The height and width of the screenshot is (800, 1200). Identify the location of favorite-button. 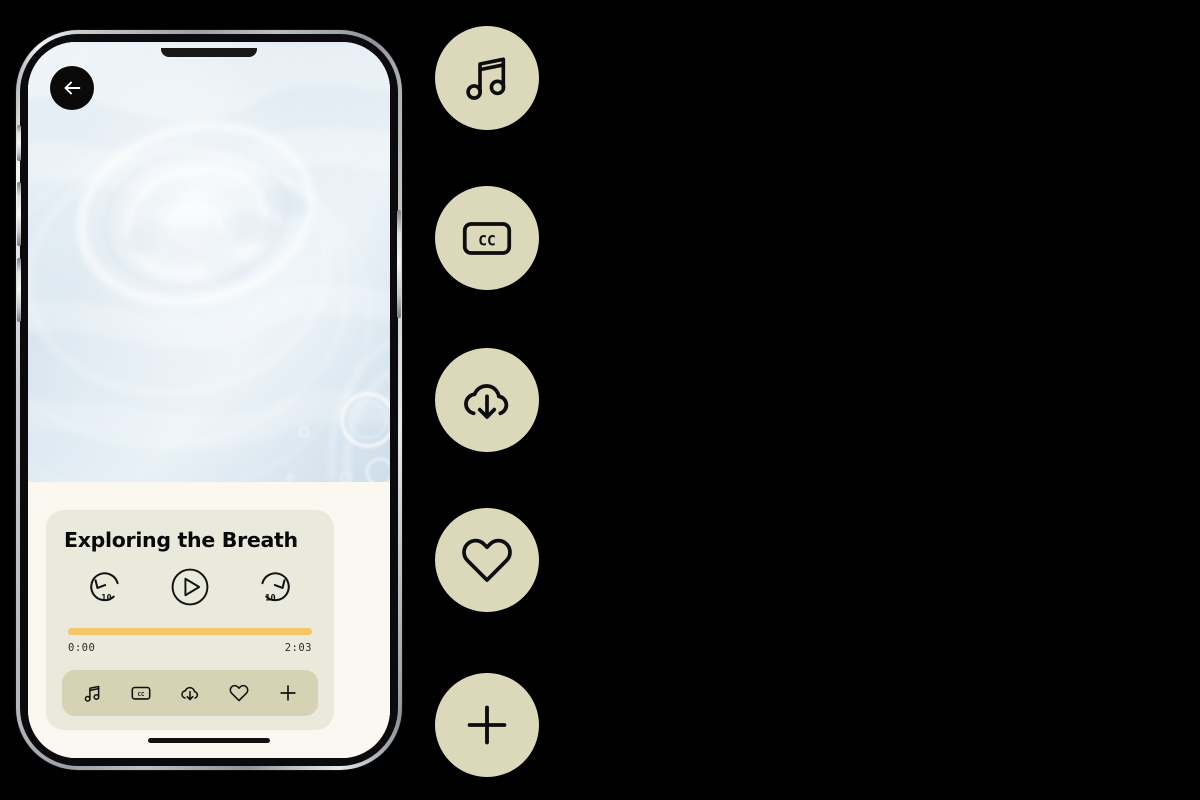
(239, 693).